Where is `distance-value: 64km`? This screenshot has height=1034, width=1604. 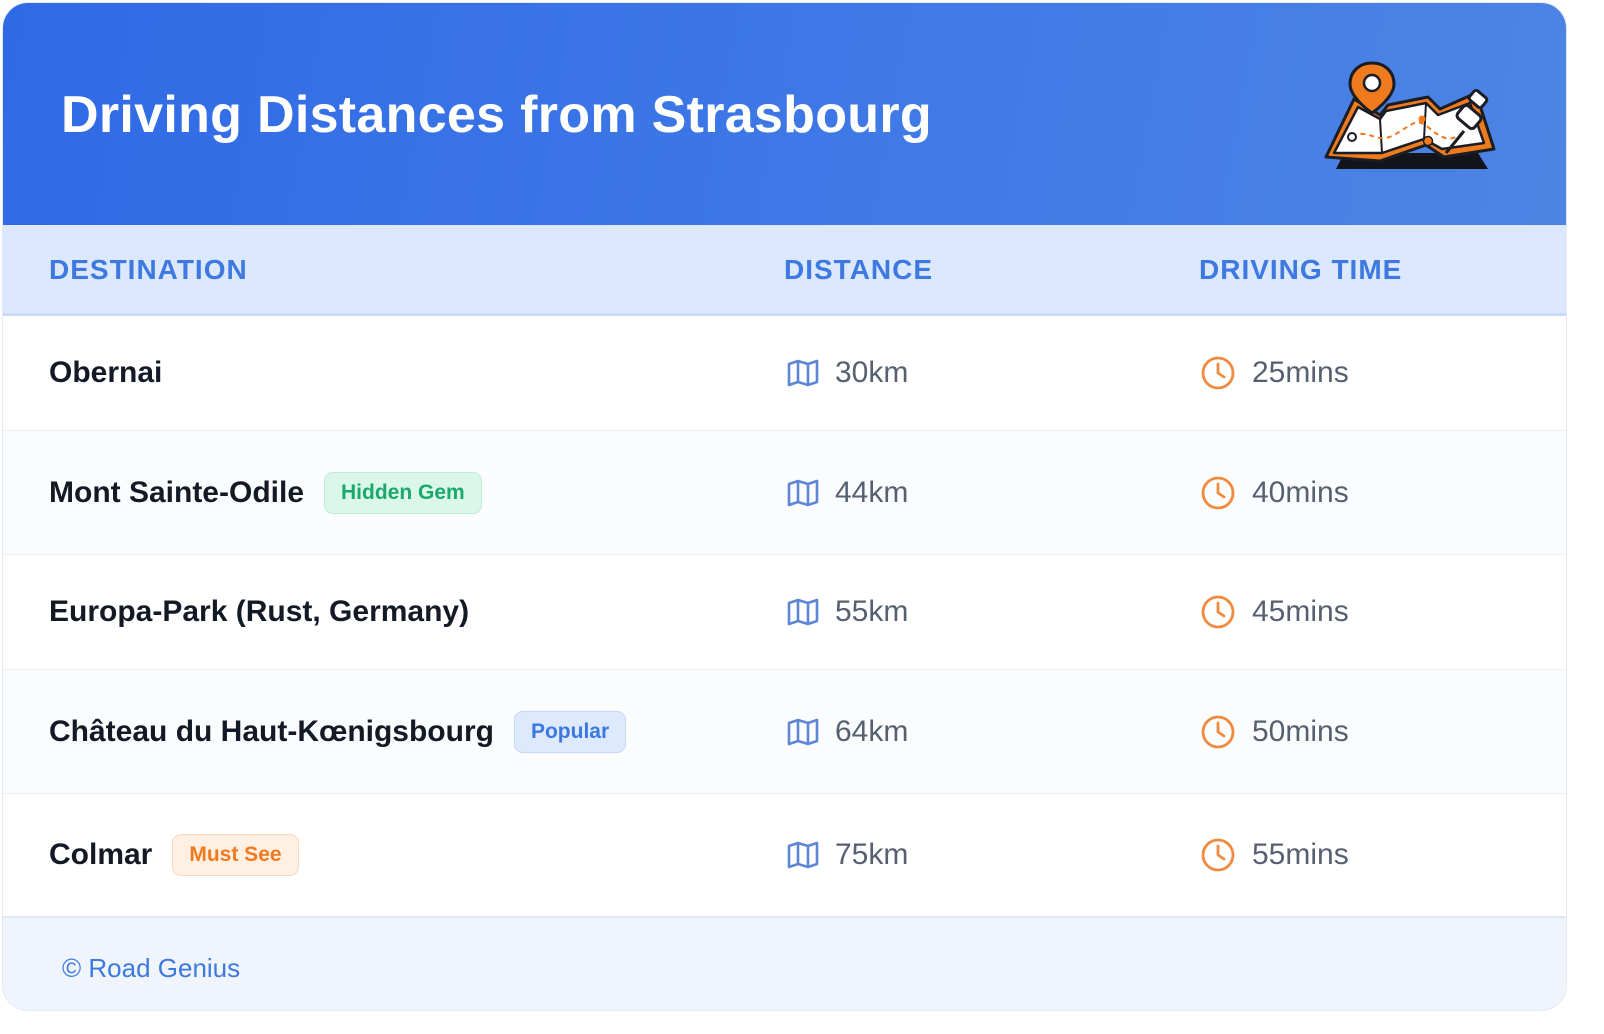
distance-value: 64km is located at coordinates (872, 731).